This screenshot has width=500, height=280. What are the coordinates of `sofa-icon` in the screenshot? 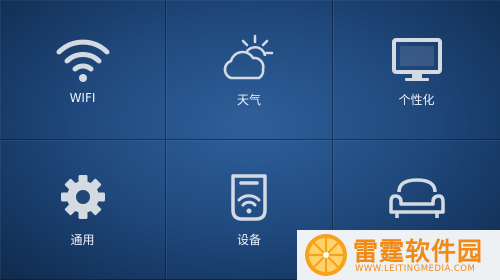 It's located at (417, 197).